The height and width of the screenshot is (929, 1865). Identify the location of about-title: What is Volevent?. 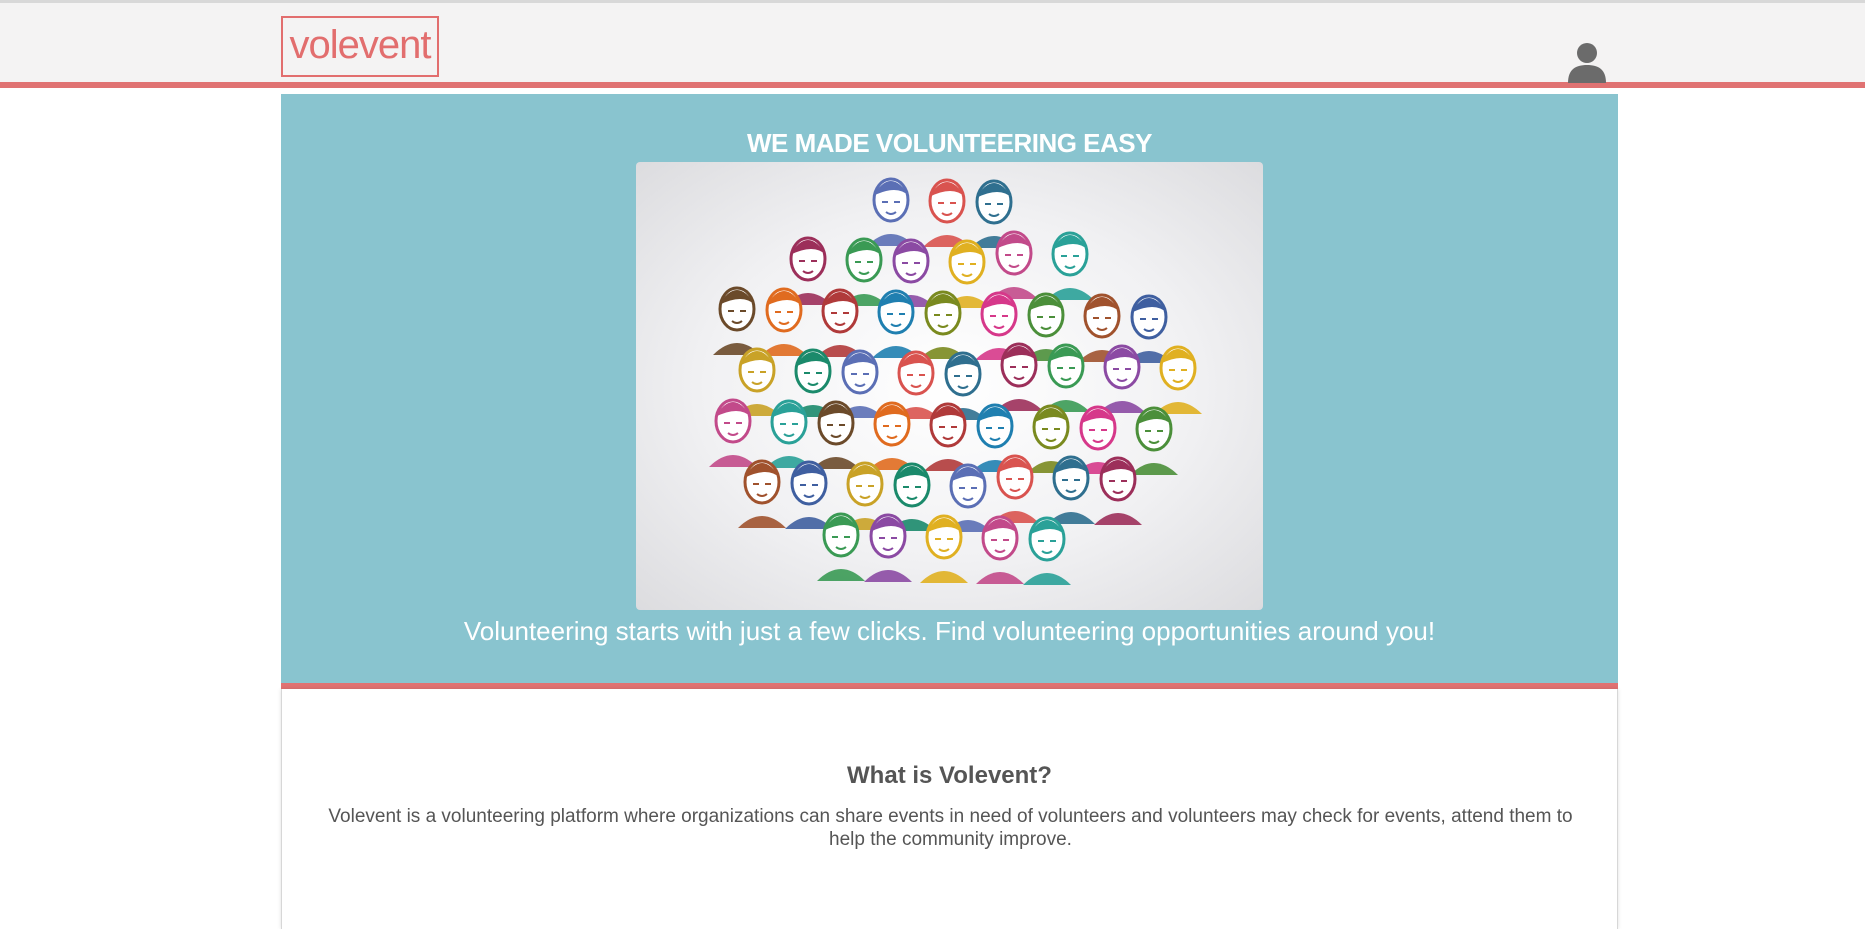
(949, 775).